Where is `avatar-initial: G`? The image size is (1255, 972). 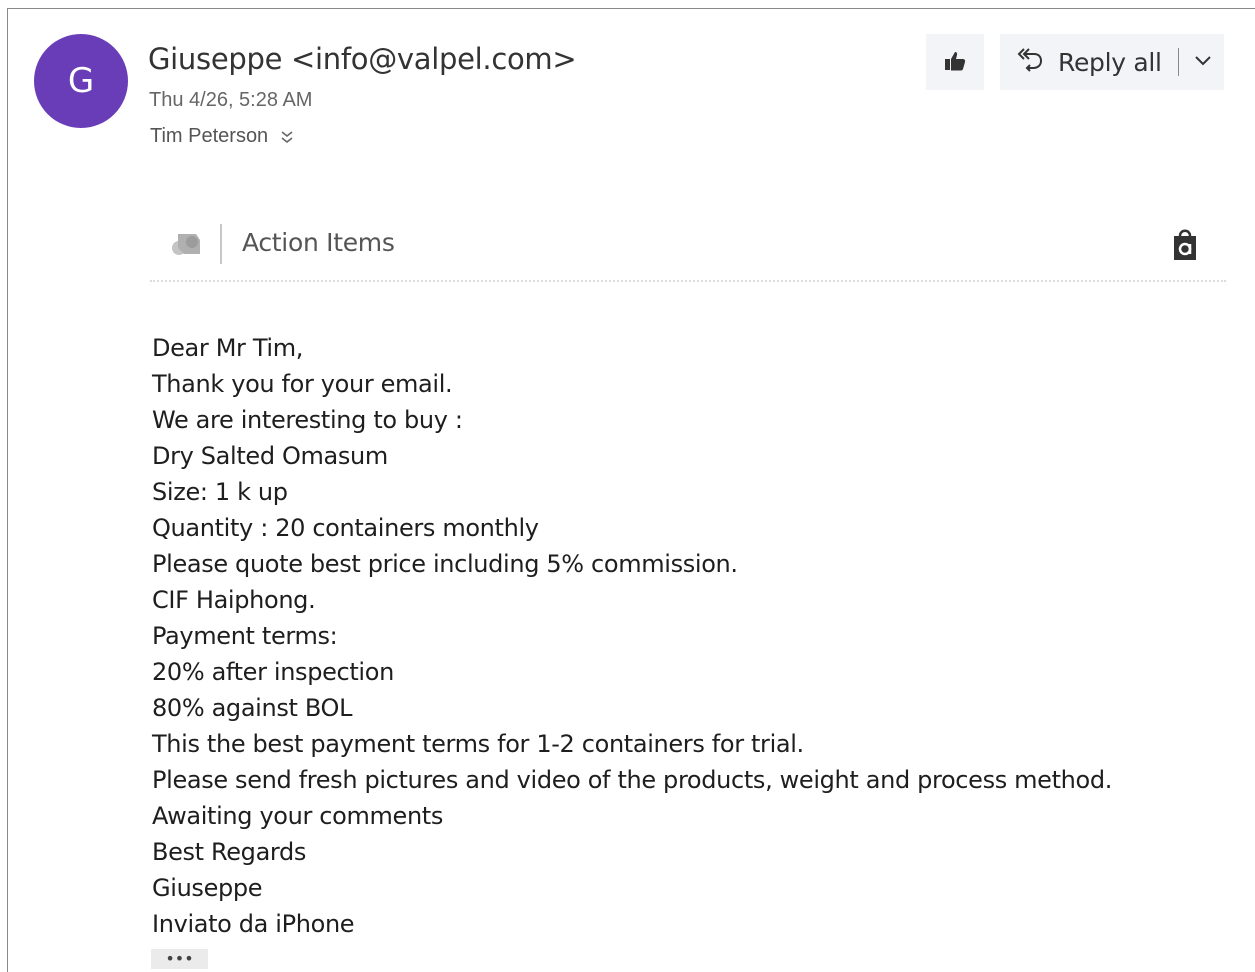
avatar-initial: G is located at coordinates (81, 81).